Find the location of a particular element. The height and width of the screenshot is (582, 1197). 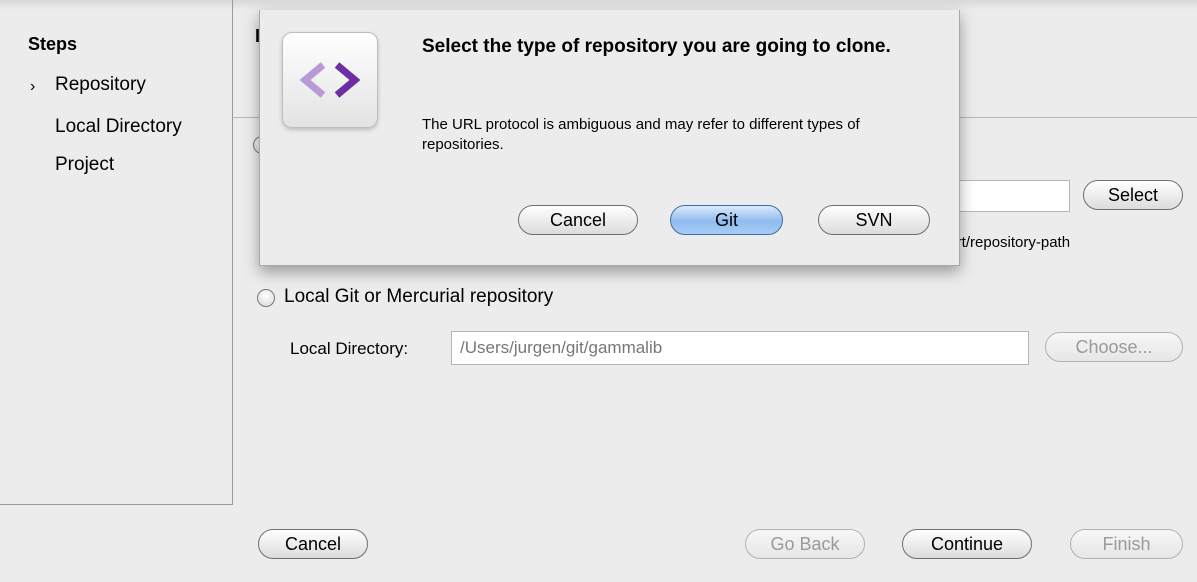

sidebar-divider is located at coordinates (232, 252).